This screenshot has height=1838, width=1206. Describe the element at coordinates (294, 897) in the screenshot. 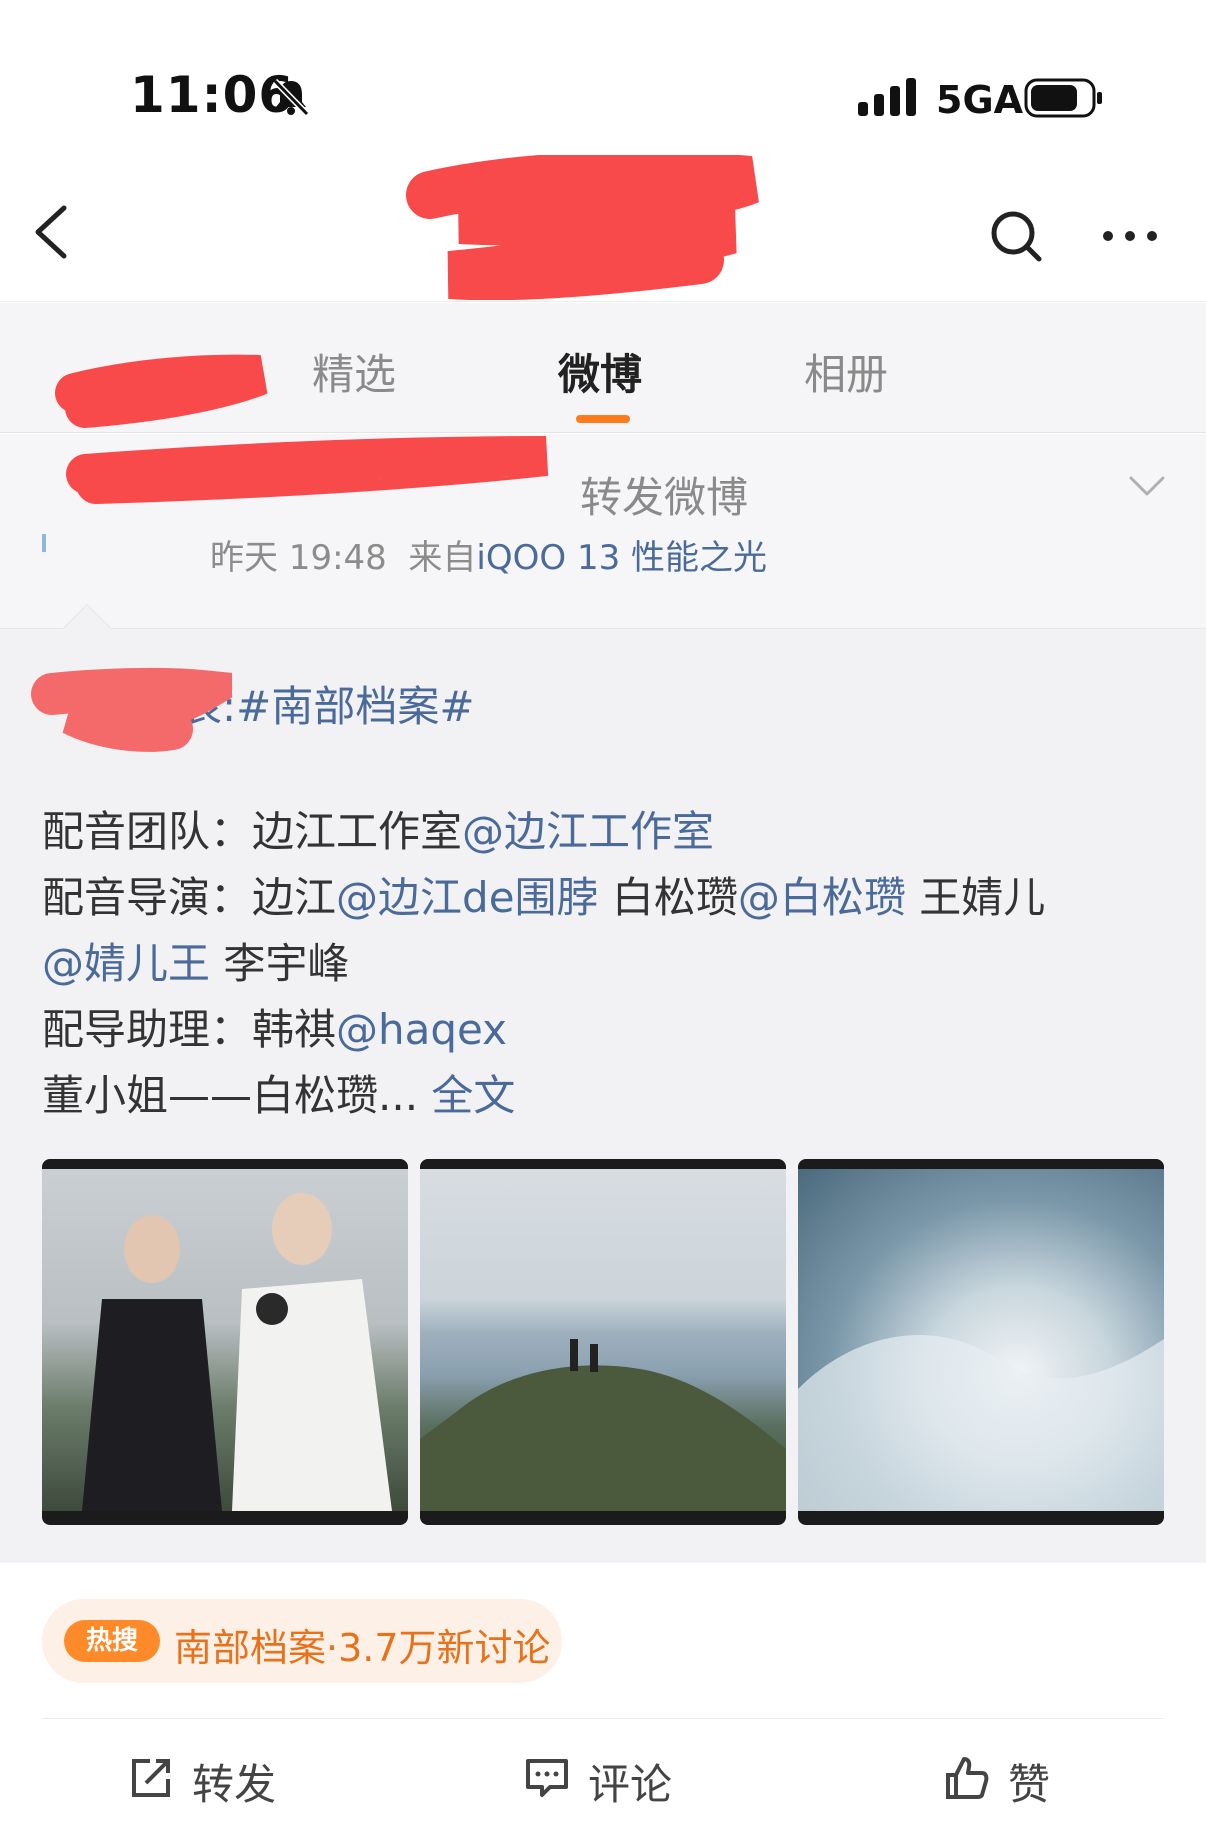

I see `credit-name: 边江` at that location.